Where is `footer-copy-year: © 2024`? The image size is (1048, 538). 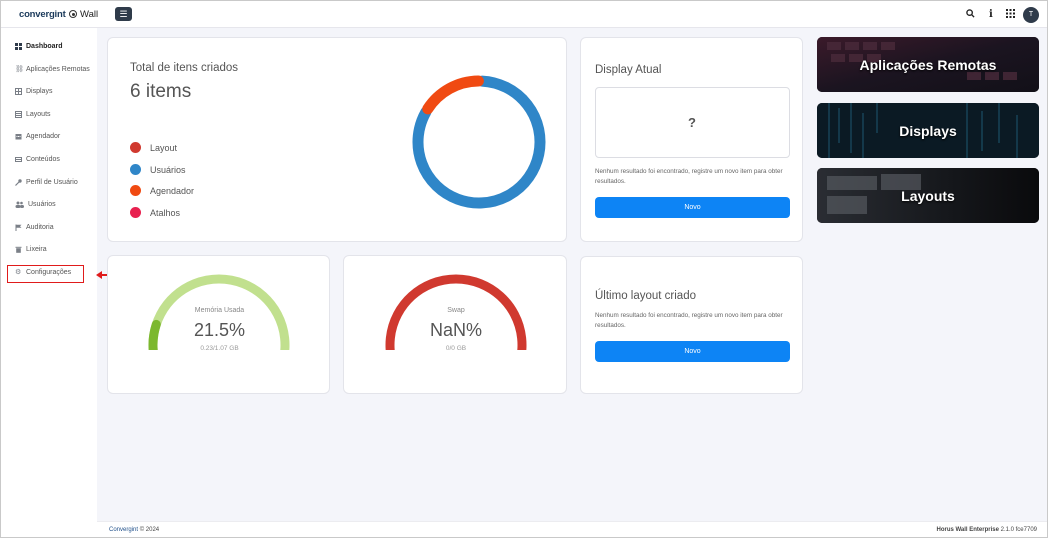
footer-copy-year: © 2024 is located at coordinates (149, 530).